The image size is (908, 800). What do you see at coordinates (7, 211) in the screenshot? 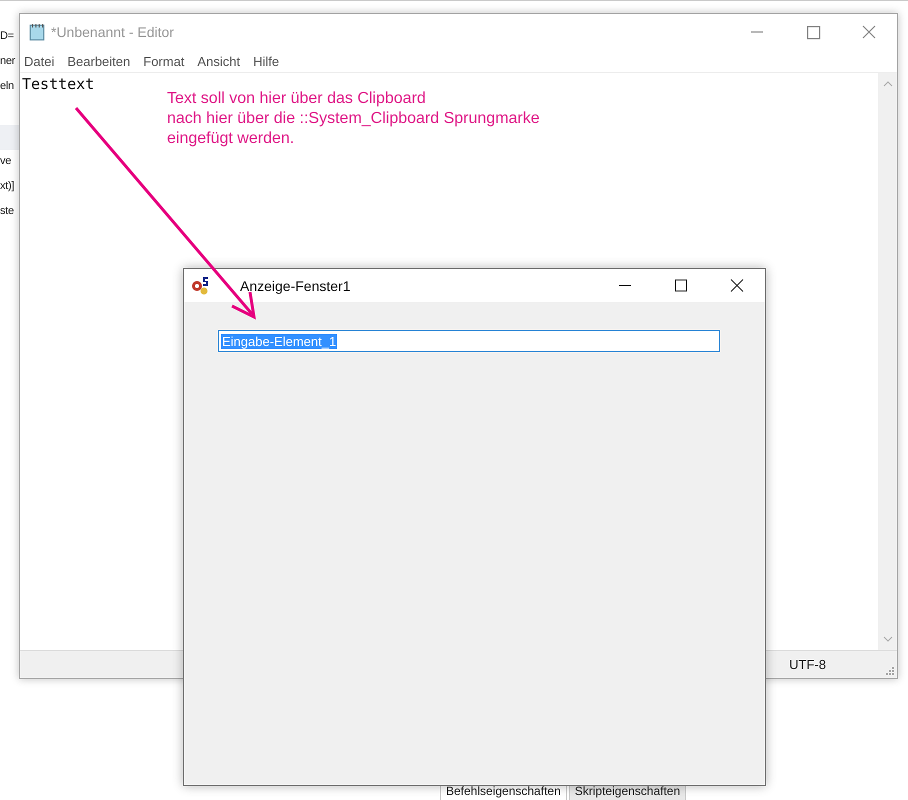
I see `background-text: ste` at bounding box center [7, 211].